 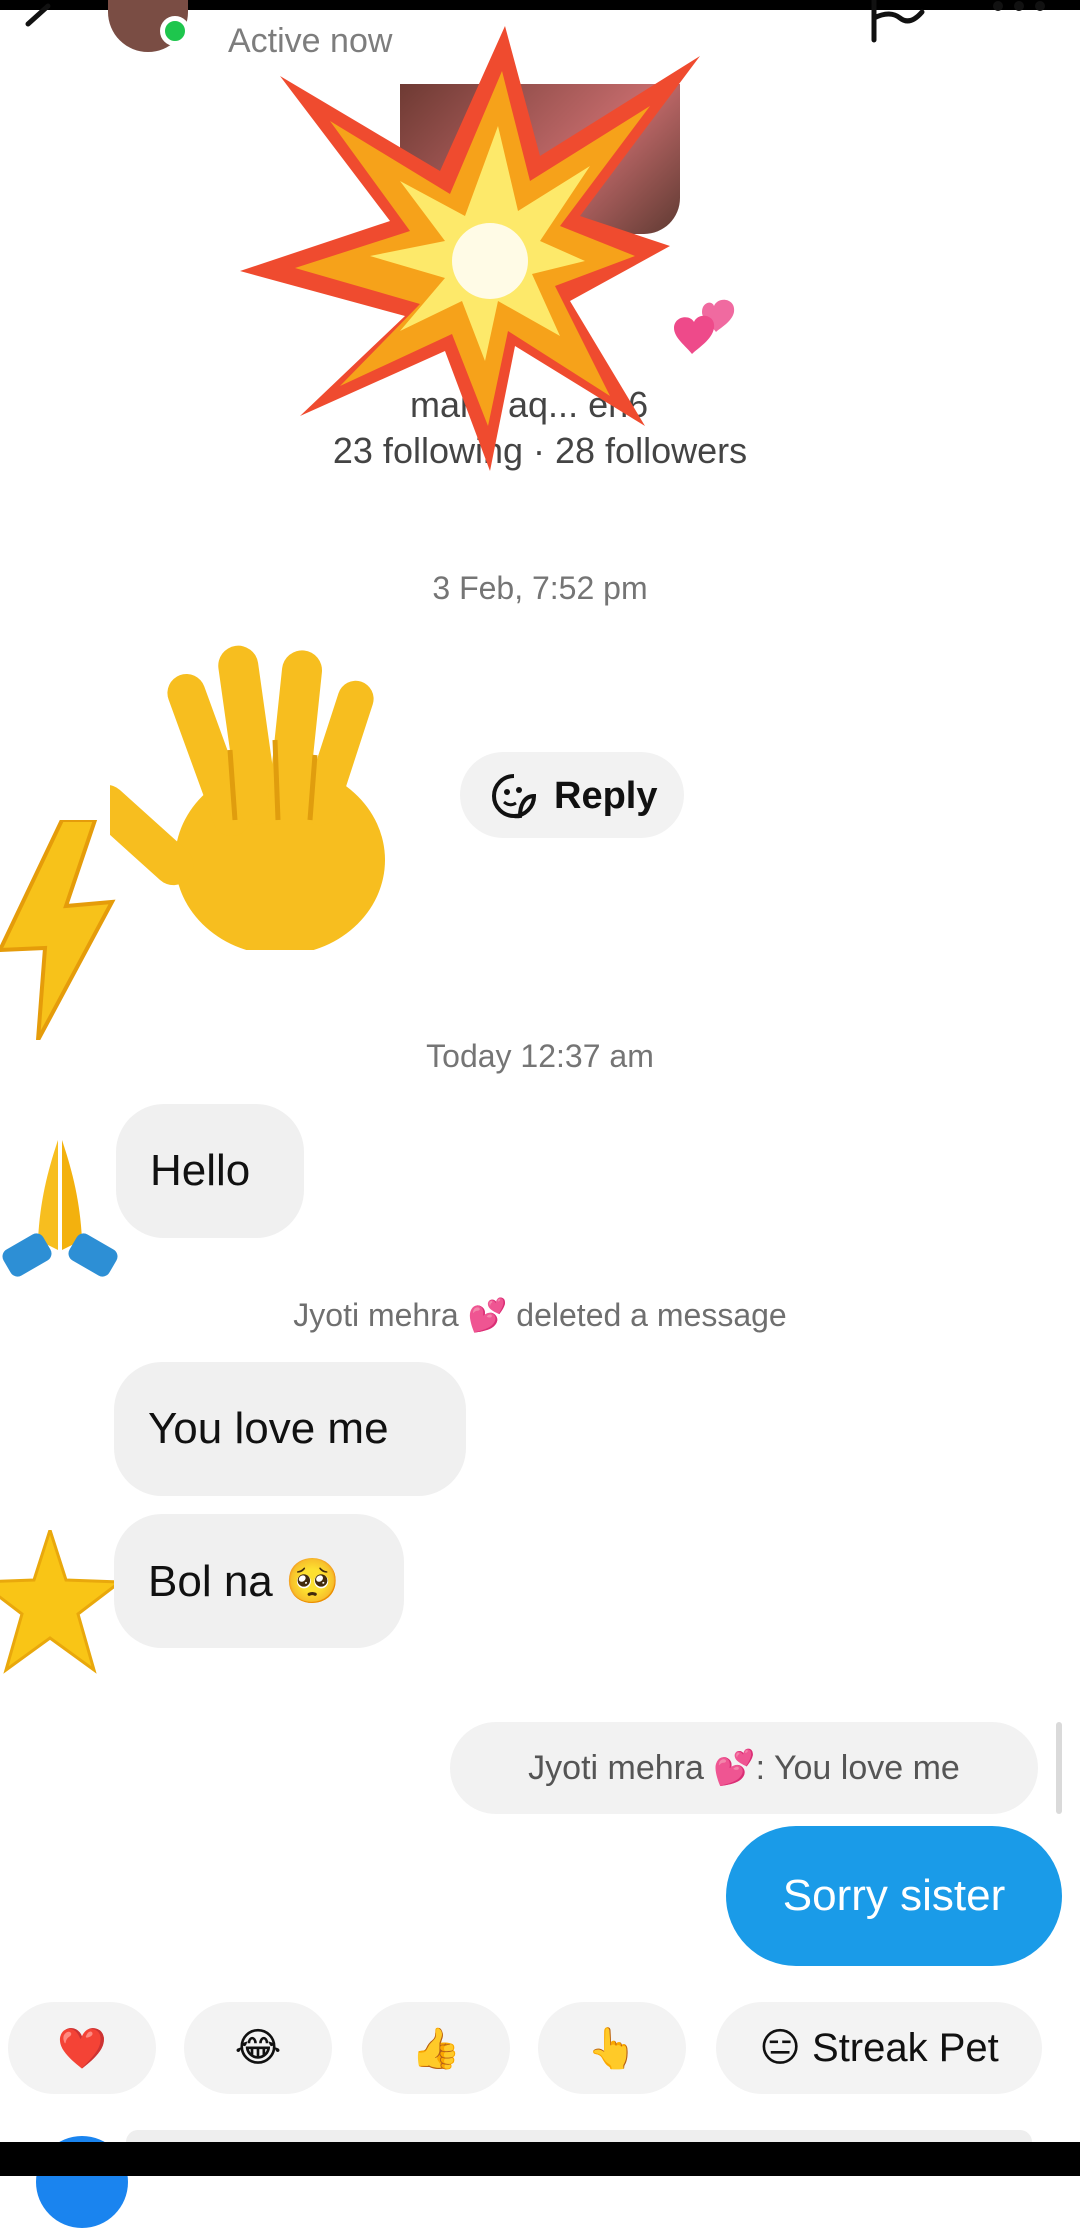 What do you see at coordinates (514, 796) in the screenshot?
I see `sticker-reply-icon` at bounding box center [514, 796].